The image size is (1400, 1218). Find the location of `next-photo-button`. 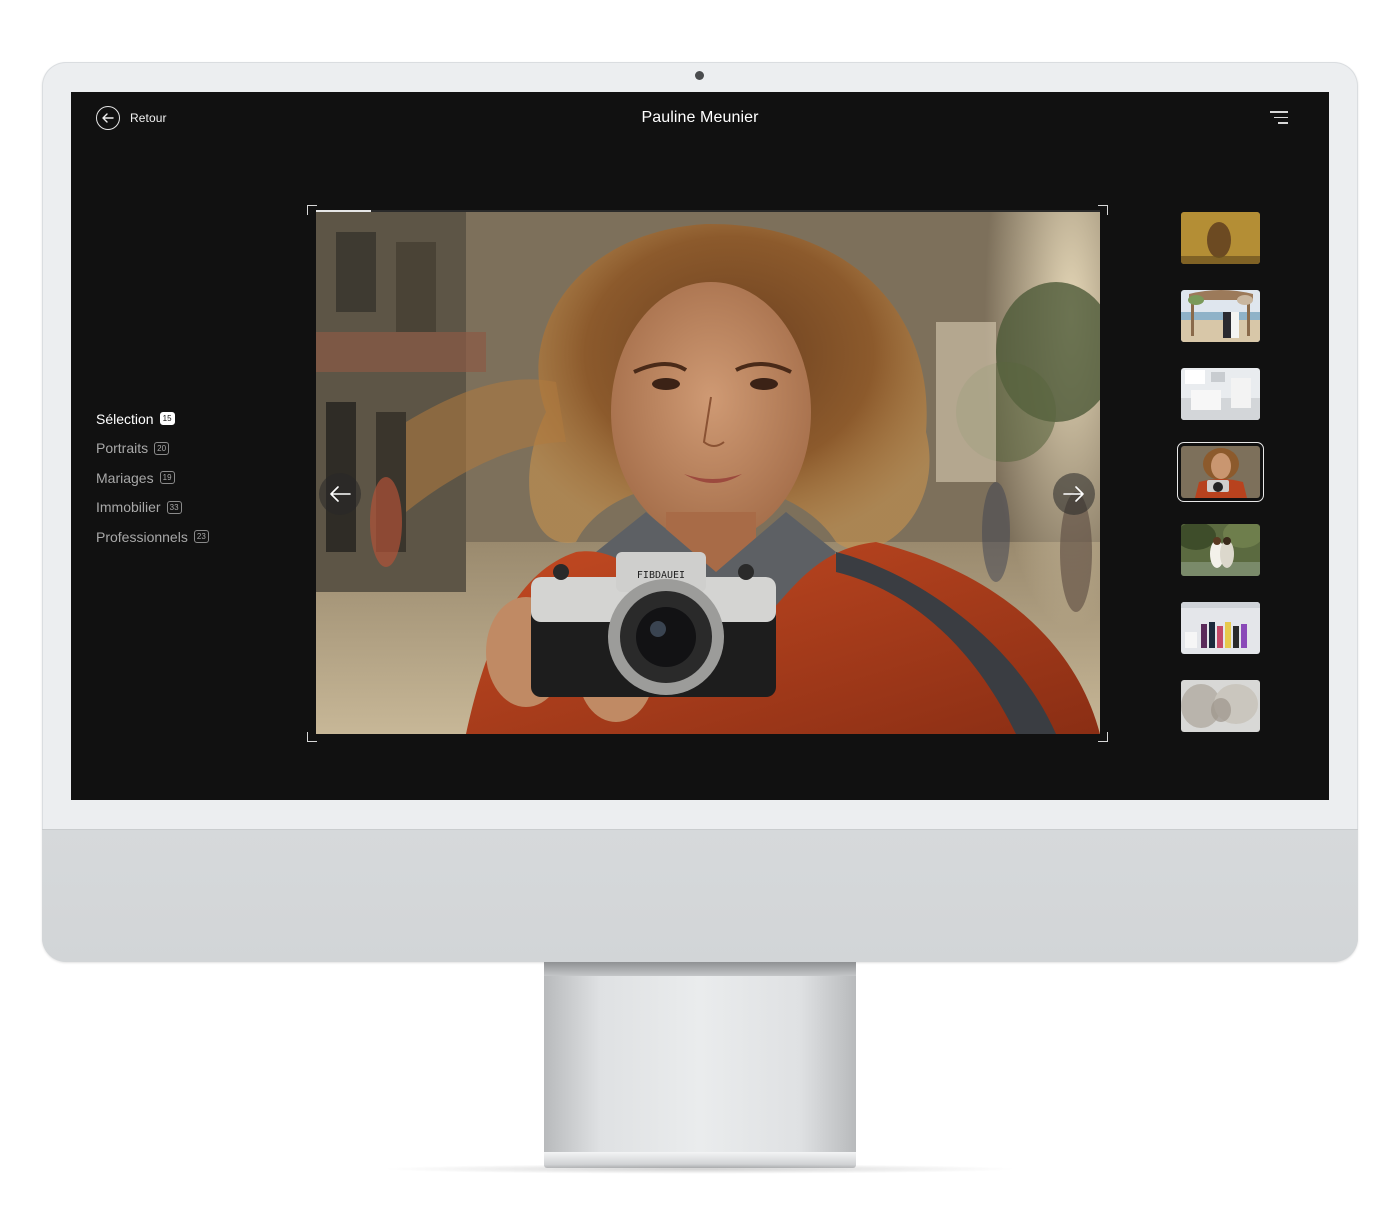

next-photo-button is located at coordinates (1074, 494).